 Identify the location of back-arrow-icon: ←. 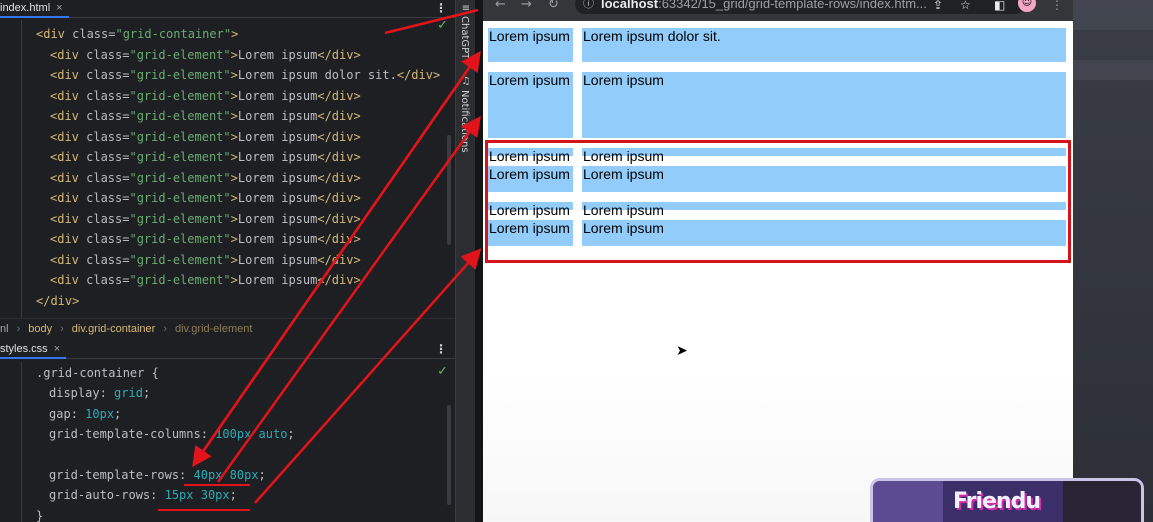
(500, 5).